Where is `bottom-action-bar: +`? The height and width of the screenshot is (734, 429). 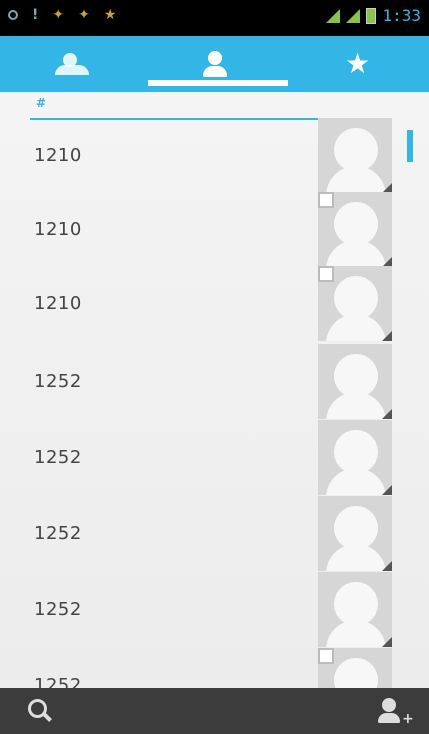
bottom-action-bar: + is located at coordinates (214, 711).